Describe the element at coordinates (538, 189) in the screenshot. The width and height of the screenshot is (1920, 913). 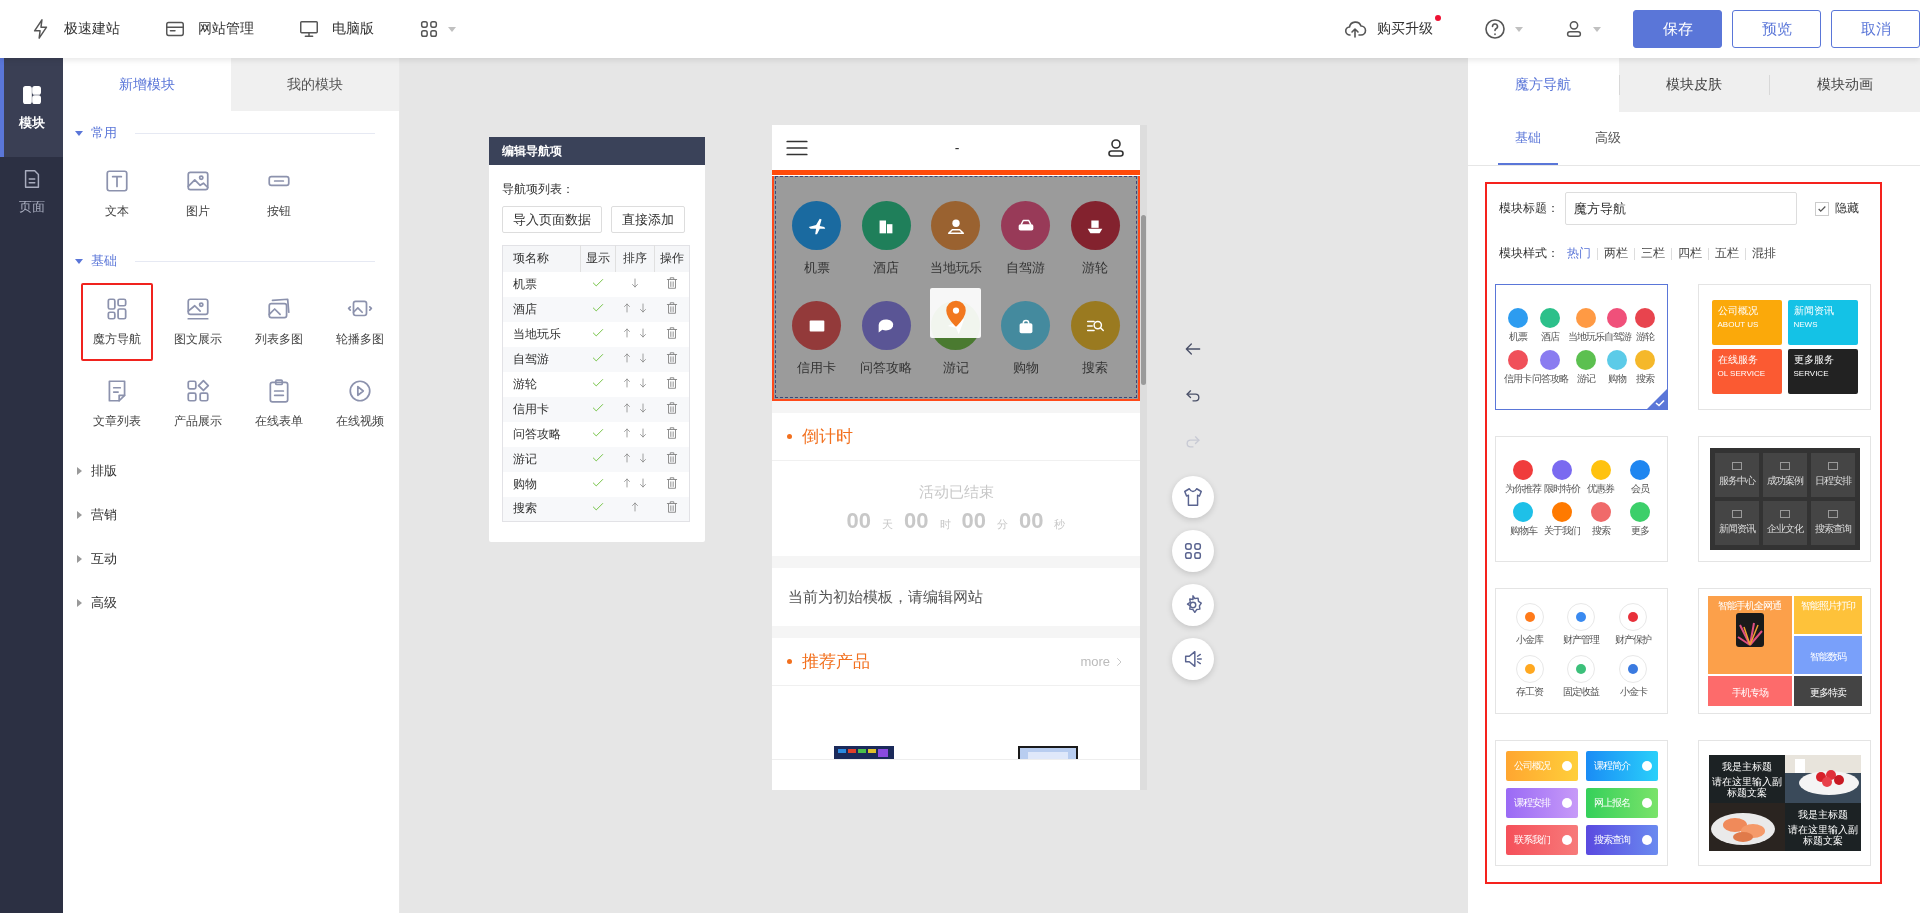
I see `list-label: 导航项列表：` at that location.